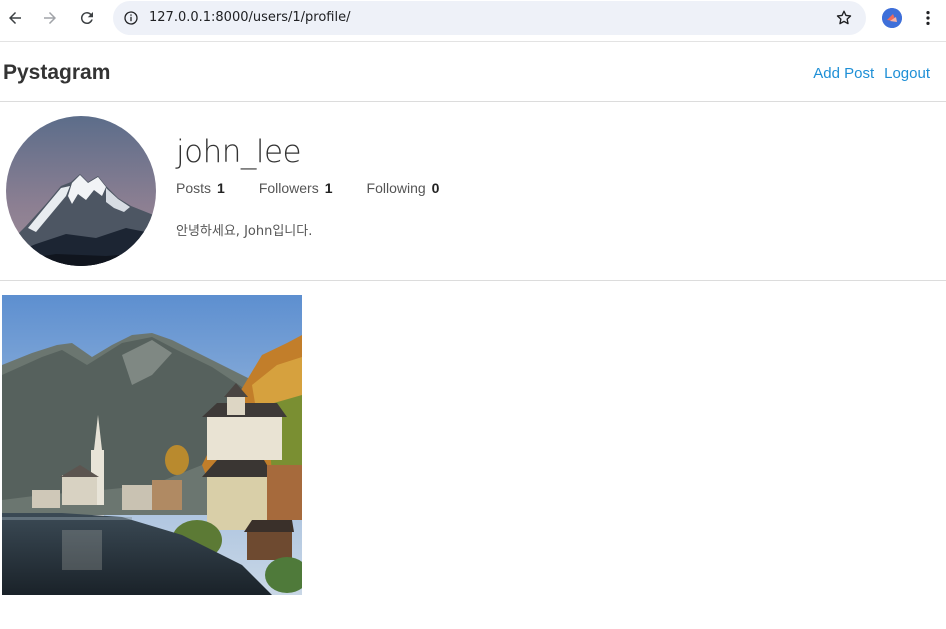 The image size is (946, 629). Describe the element at coordinates (239, 152) in the screenshot. I see `profile-username: john_lee` at that location.